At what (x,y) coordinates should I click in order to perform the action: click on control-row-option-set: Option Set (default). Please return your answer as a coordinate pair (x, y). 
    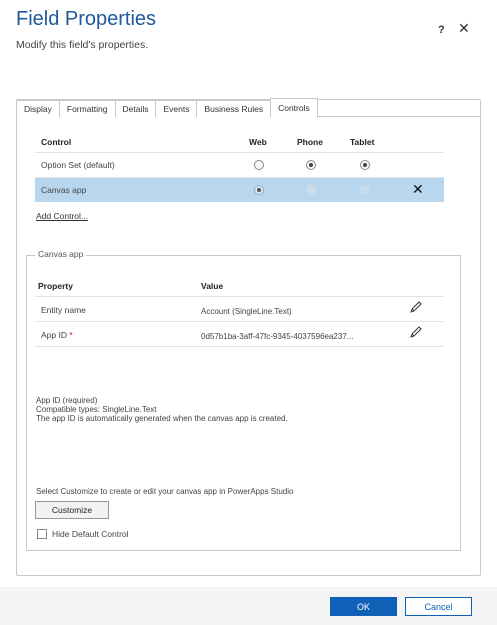
    Looking at the image, I should click on (239, 165).